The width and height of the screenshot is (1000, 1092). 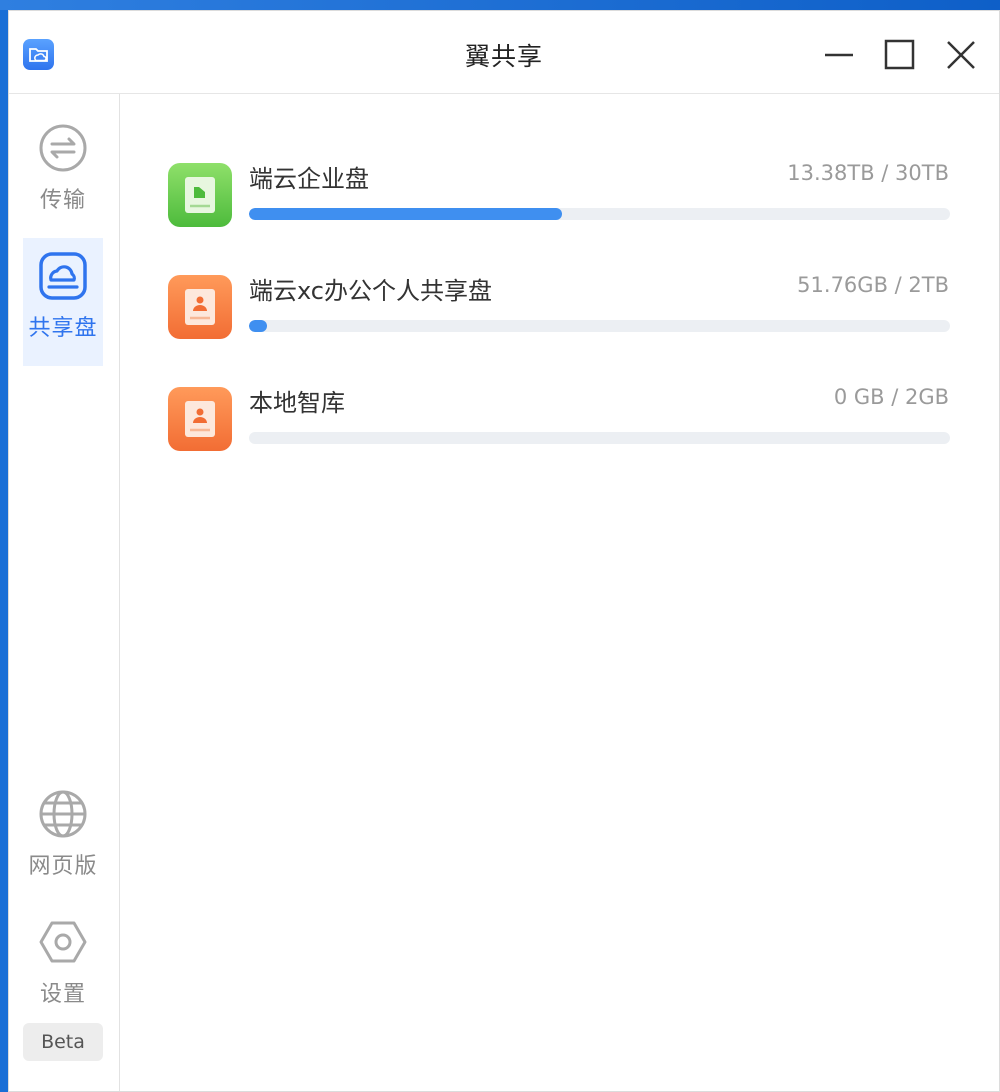 I want to click on desktop-background, so click(x=500, y=5).